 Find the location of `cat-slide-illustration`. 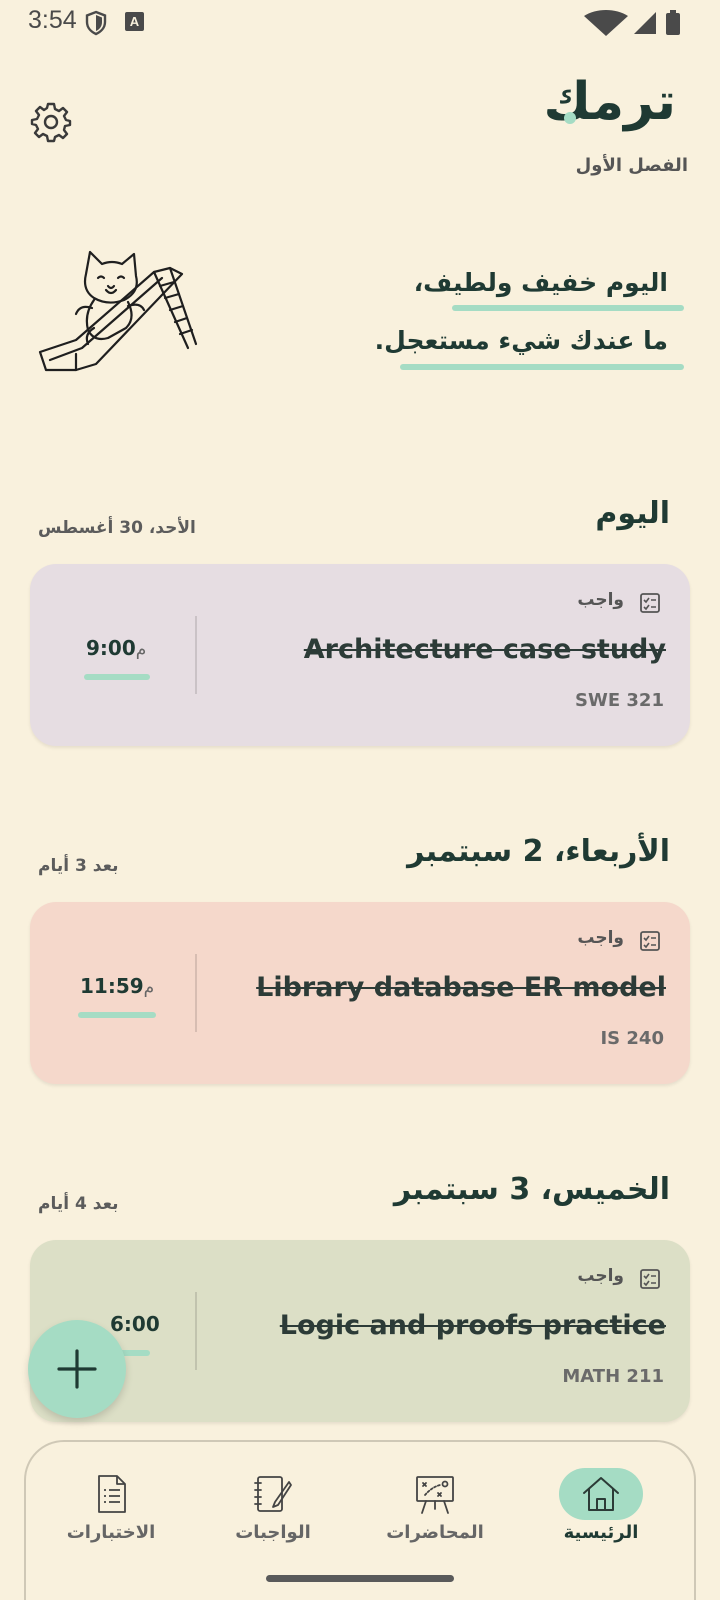

cat-slide-illustration is located at coordinates (118, 311).